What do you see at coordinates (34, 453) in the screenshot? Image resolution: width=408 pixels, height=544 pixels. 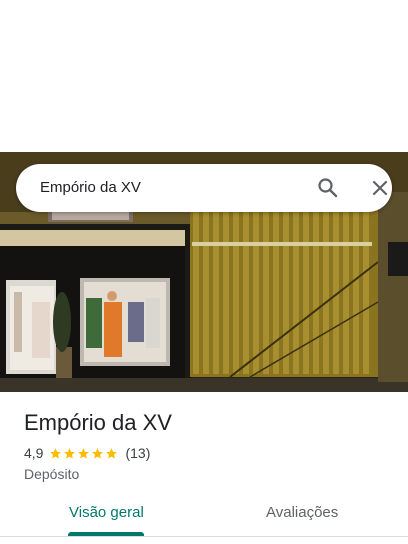 I see `rating-value: 4,9` at bounding box center [34, 453].